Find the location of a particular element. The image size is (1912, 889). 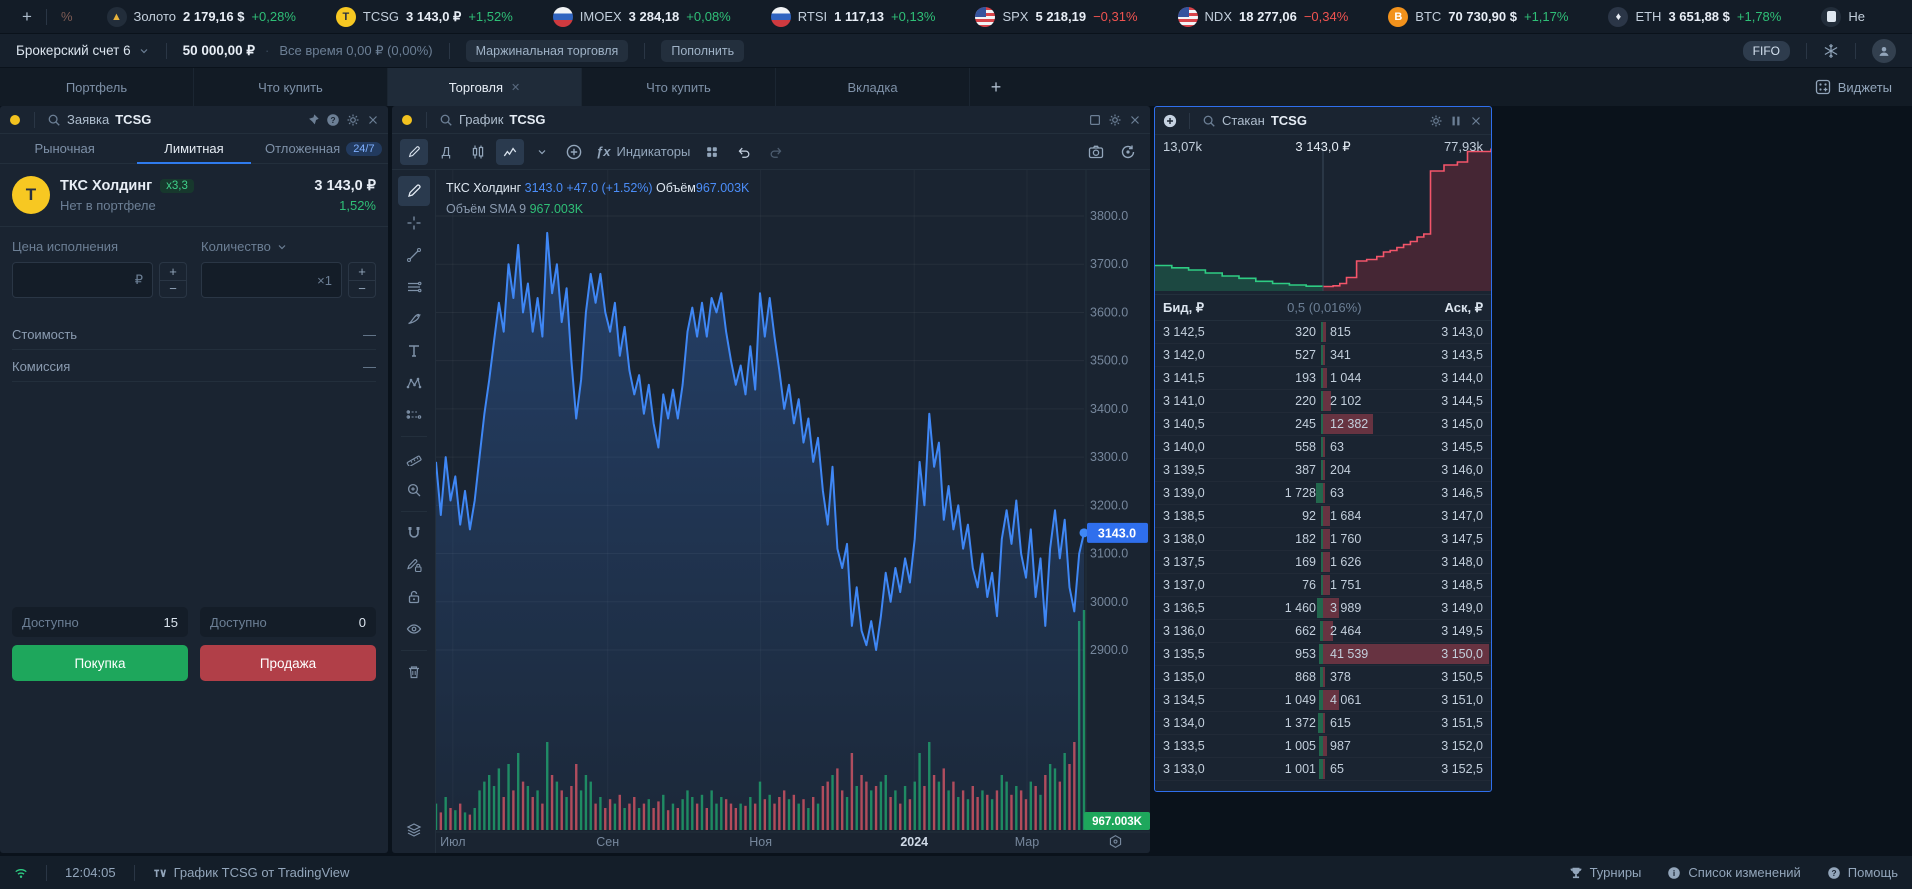

order-type-tab: Рыночная is located at coordinates (64, 148).